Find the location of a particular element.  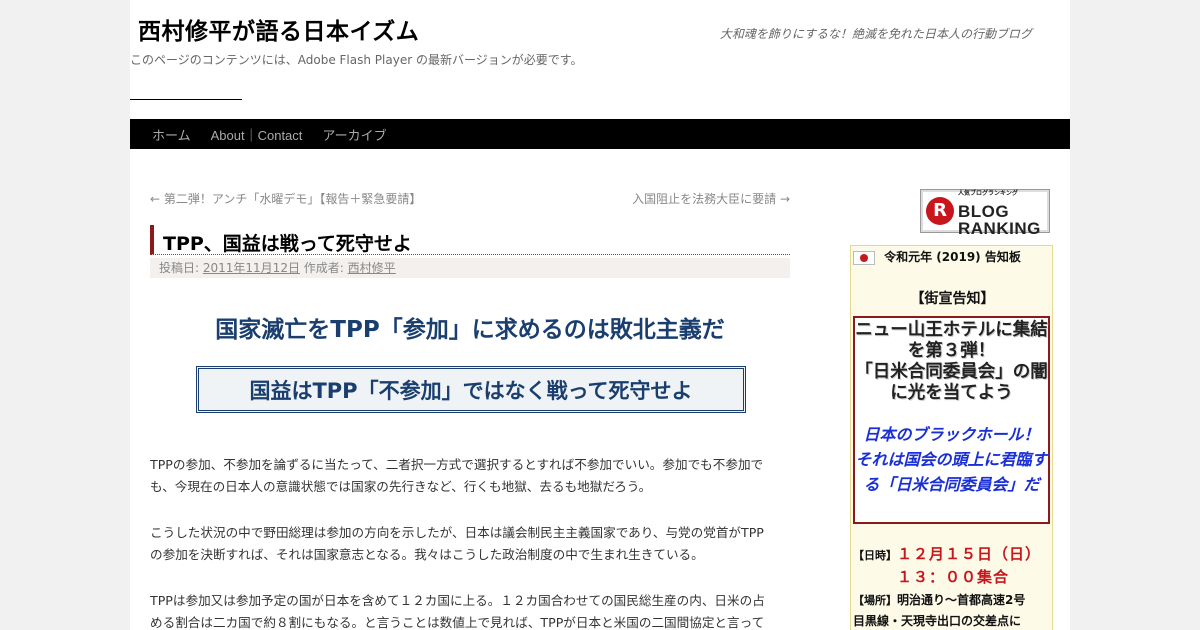

ranking-main-label: BLOG RANKING is located at coordinates (999, 219).